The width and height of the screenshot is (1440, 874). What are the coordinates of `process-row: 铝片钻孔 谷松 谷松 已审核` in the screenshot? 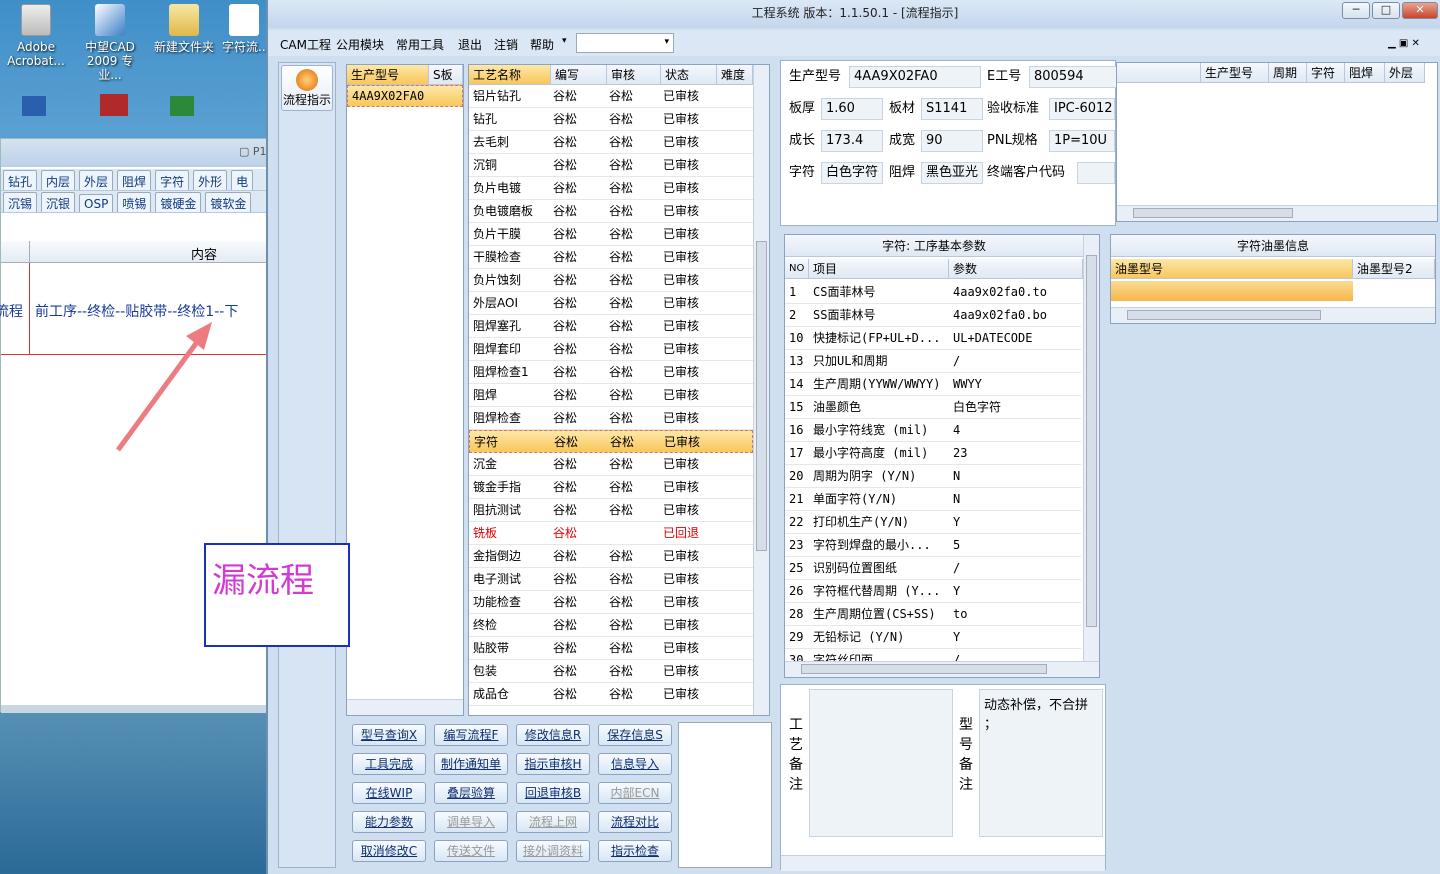 It's located at (611, 96).